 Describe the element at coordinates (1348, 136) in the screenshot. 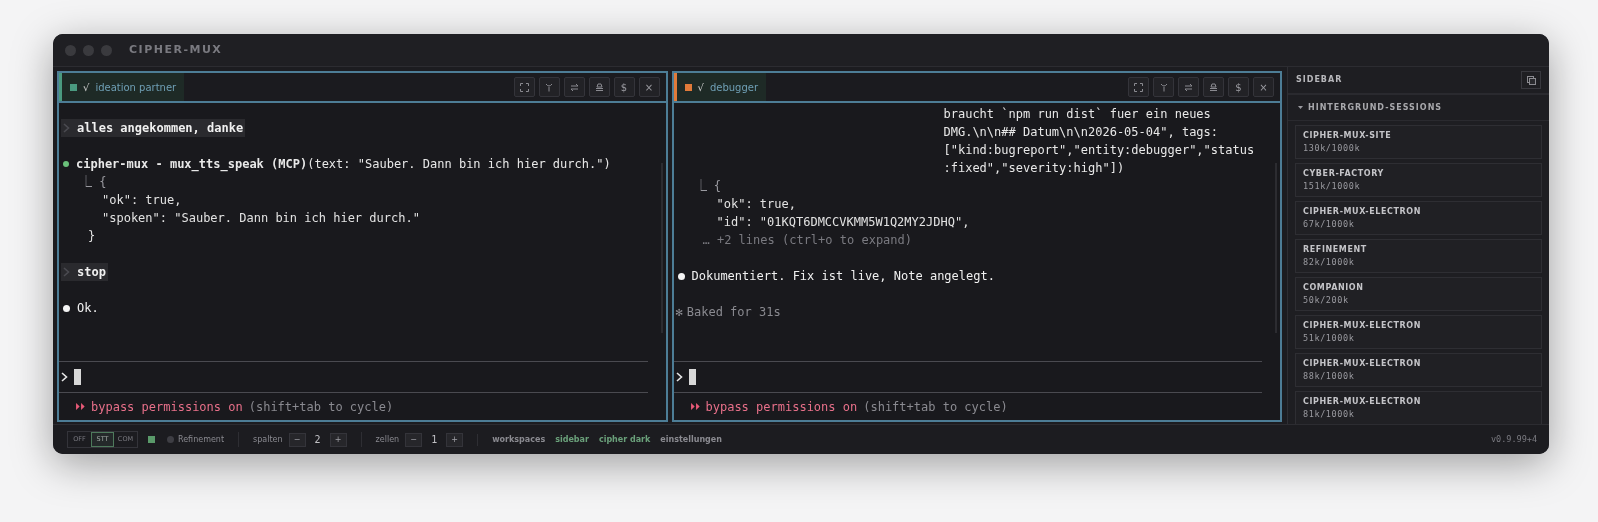

I see `session-name: CIPHER-MUX-SITE` at that location.